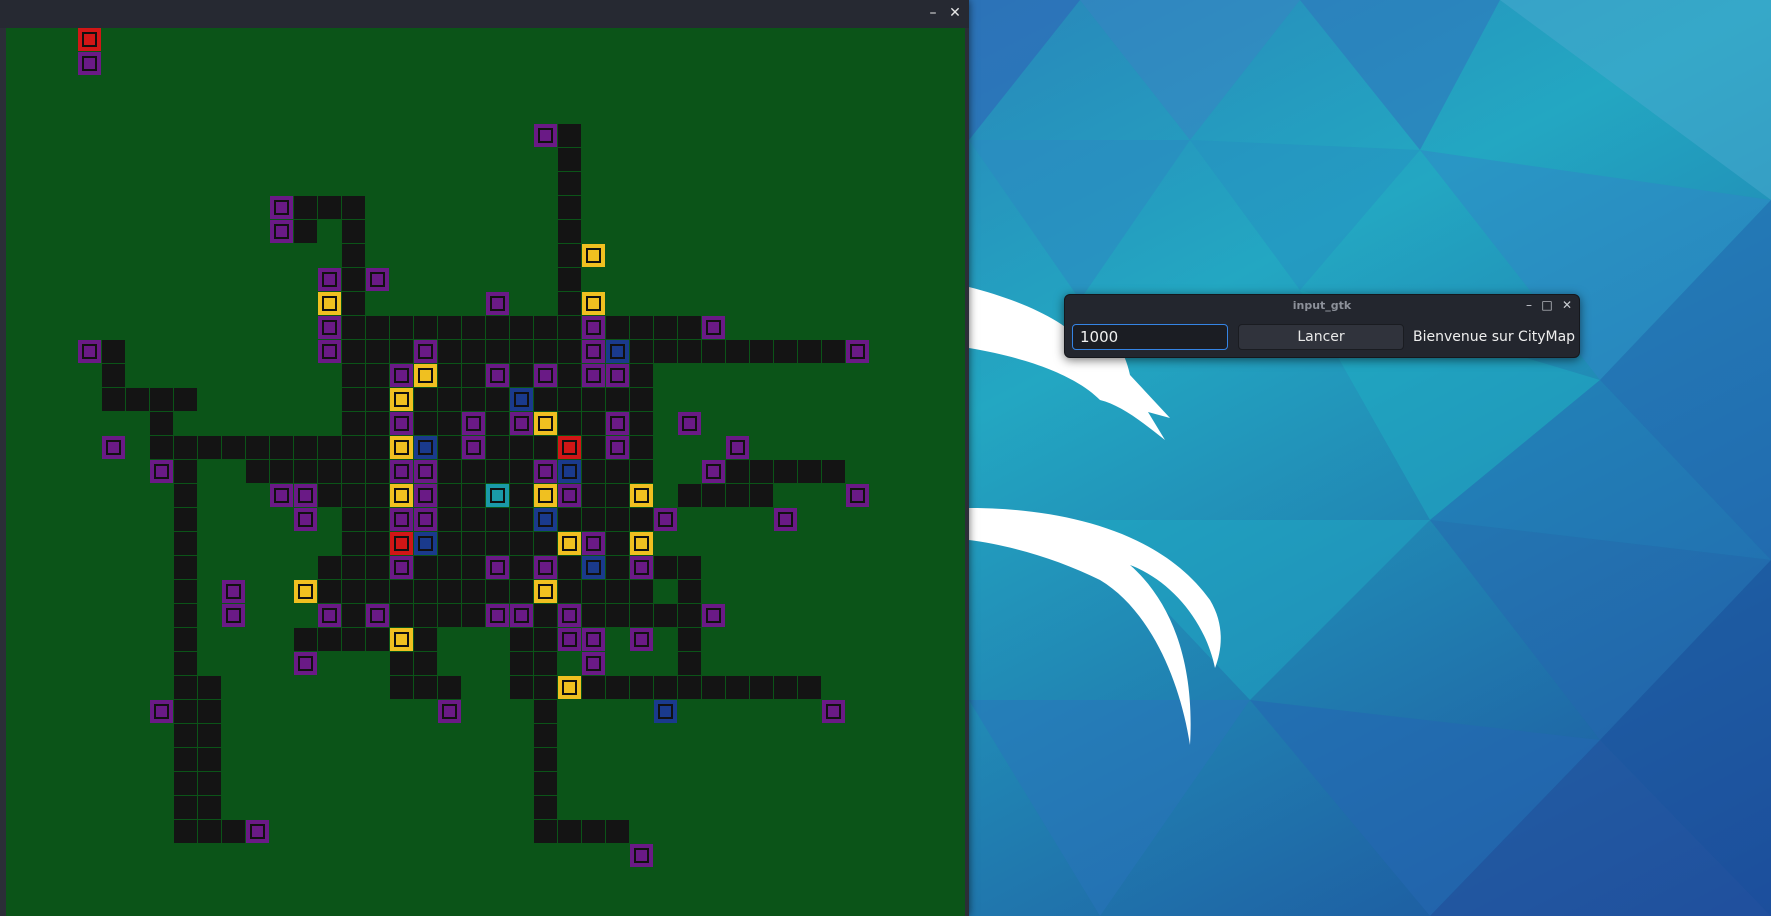 This screenshot has height=916, width=1771. What do you see at coordinates (1547, 305) in the screenshot?
I see `maximize-icon: □` at bounding box center [1547, 305].